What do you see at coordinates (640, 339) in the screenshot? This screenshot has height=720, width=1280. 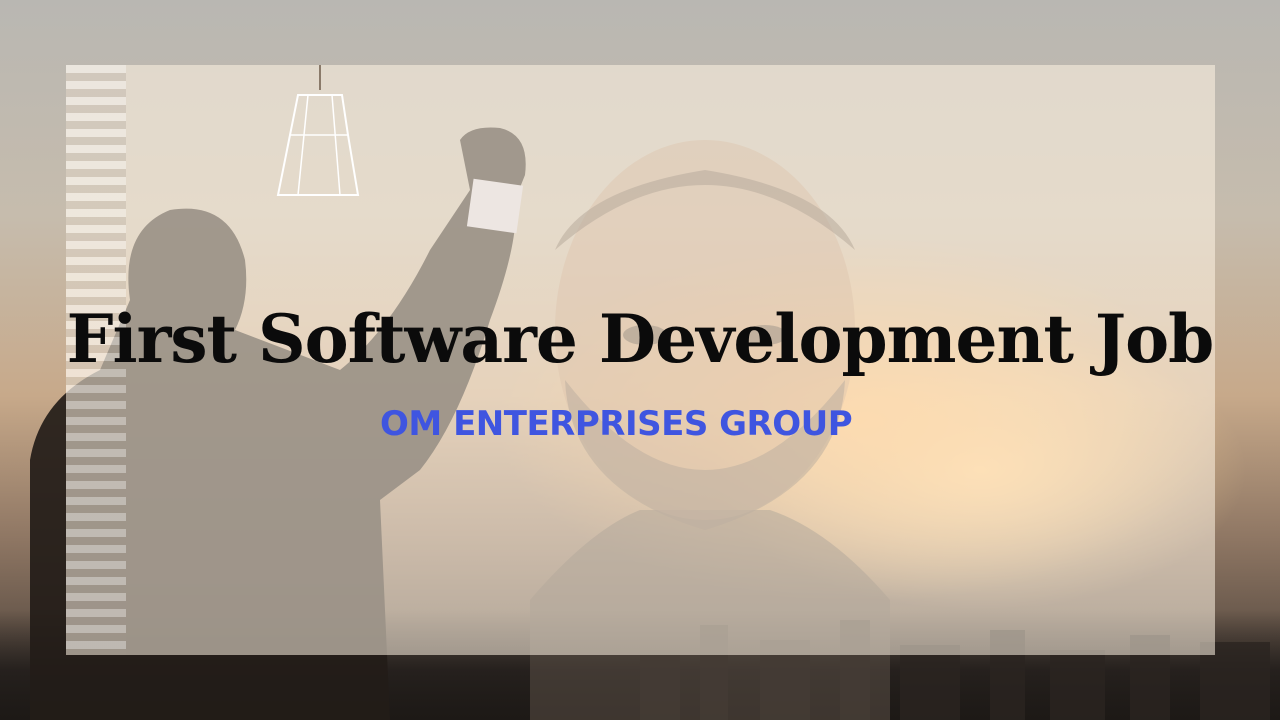 I see `slide-title: First Software Development Job` at bounding box center [640, 339].